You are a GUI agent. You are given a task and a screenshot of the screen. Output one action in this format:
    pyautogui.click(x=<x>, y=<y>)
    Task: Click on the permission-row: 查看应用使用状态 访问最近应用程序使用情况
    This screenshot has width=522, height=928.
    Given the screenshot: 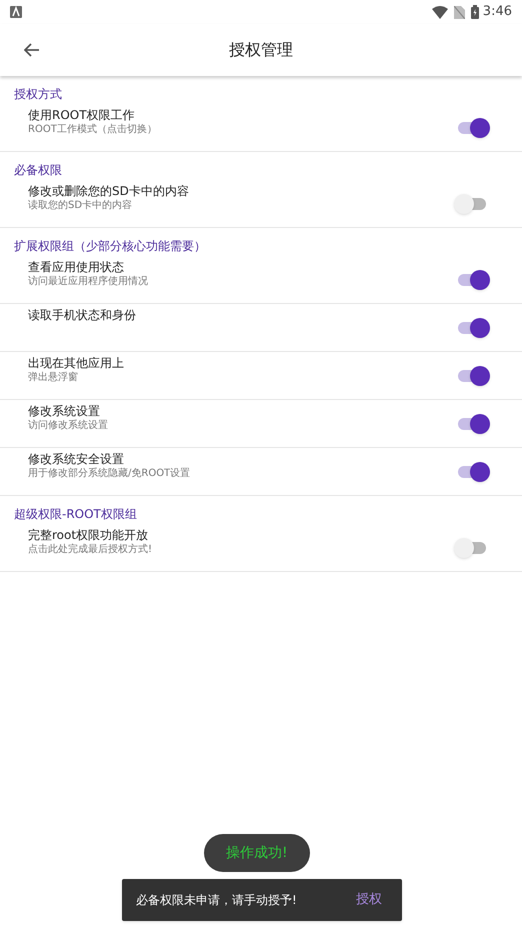 What is the action you would take?
    pyautogui.click(x=261, y=280)
    